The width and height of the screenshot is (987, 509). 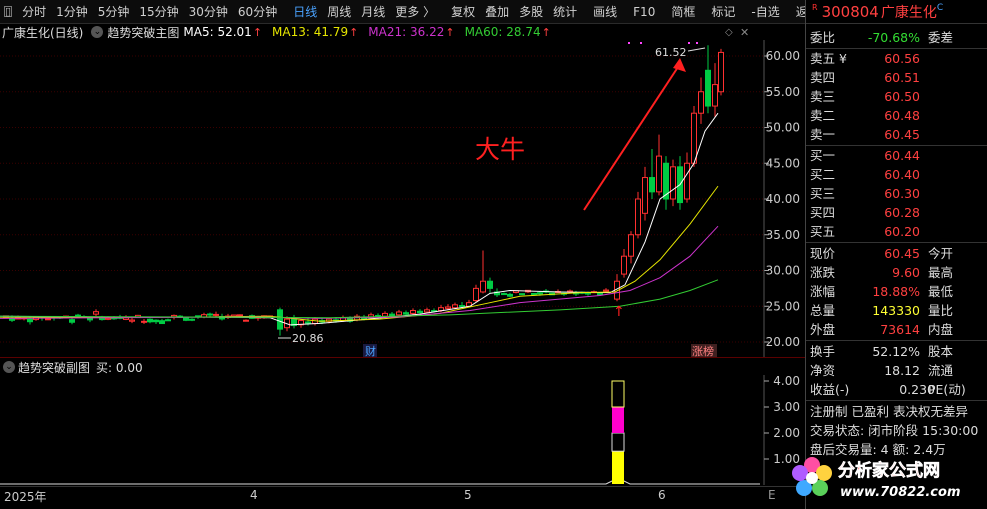 What do you see at coordinates (902, 253) in the screenshot?
I see `quote-value: 60.45` at bounding box center [902, 253].